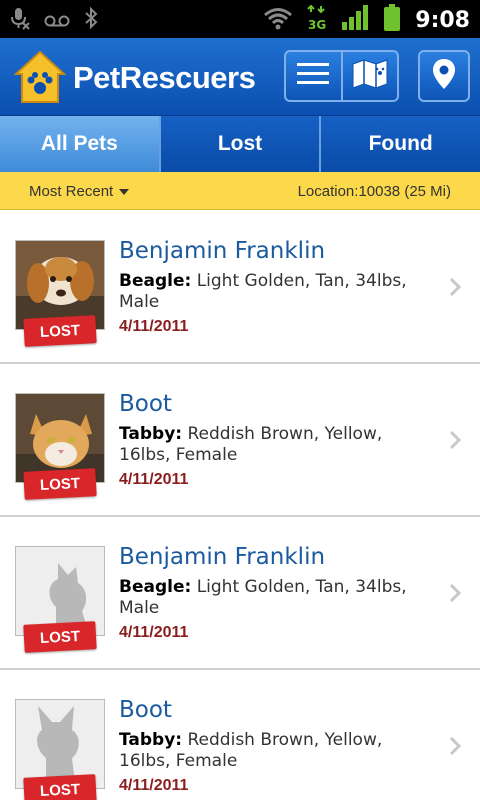  I want to click on location-pin-icon, so click(444, 76).